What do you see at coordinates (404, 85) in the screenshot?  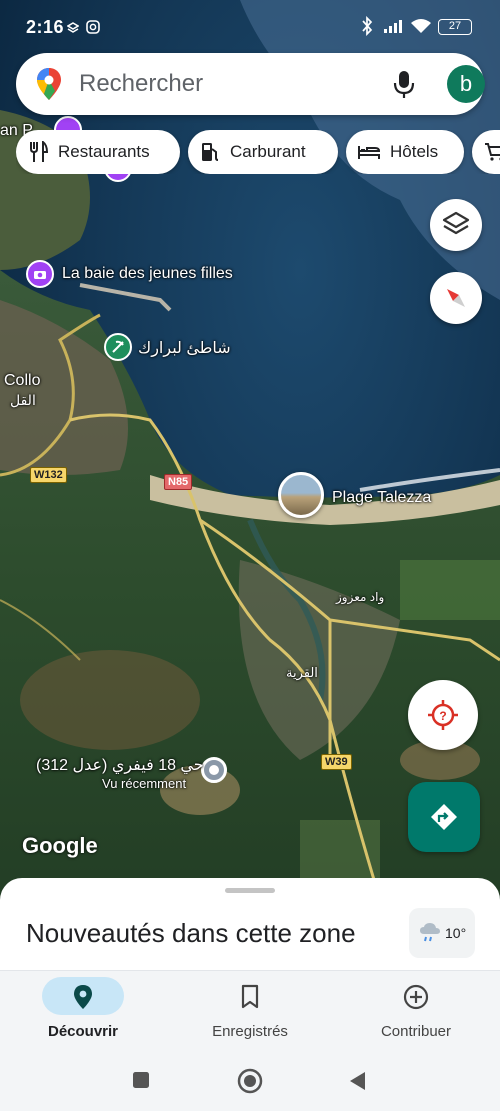 I see `microphone-icon` at bounding box center [404, 85].